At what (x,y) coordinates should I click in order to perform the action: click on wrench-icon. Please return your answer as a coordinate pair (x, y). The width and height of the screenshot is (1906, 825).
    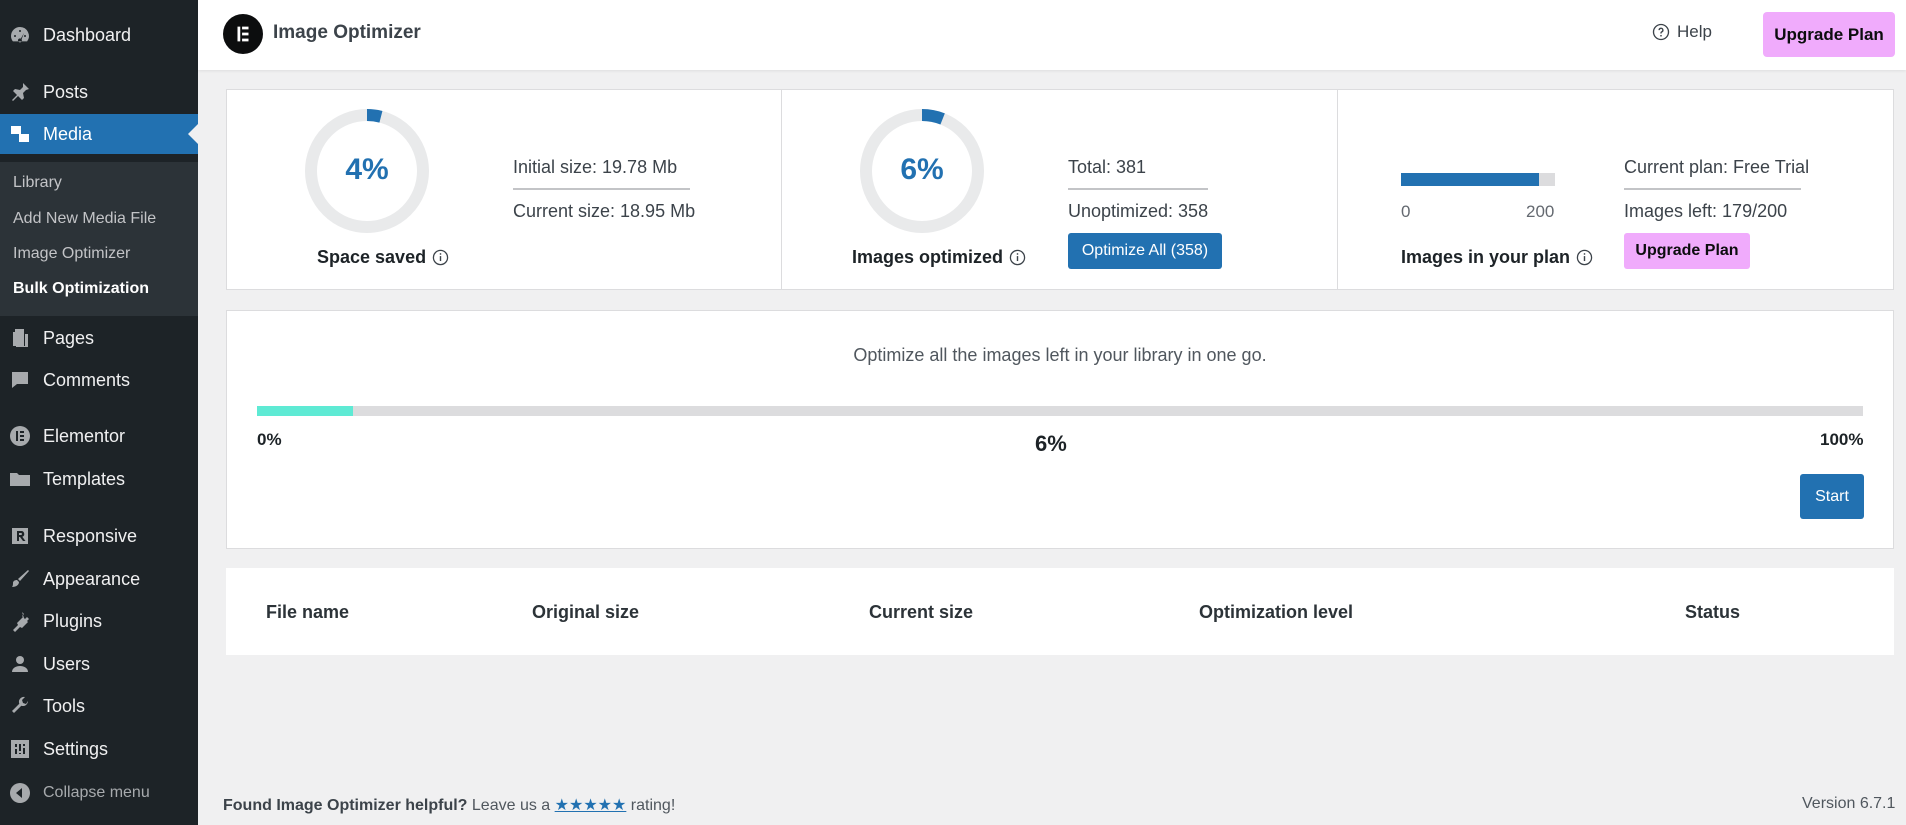
    Looking at the image, I should click on (20, 706).